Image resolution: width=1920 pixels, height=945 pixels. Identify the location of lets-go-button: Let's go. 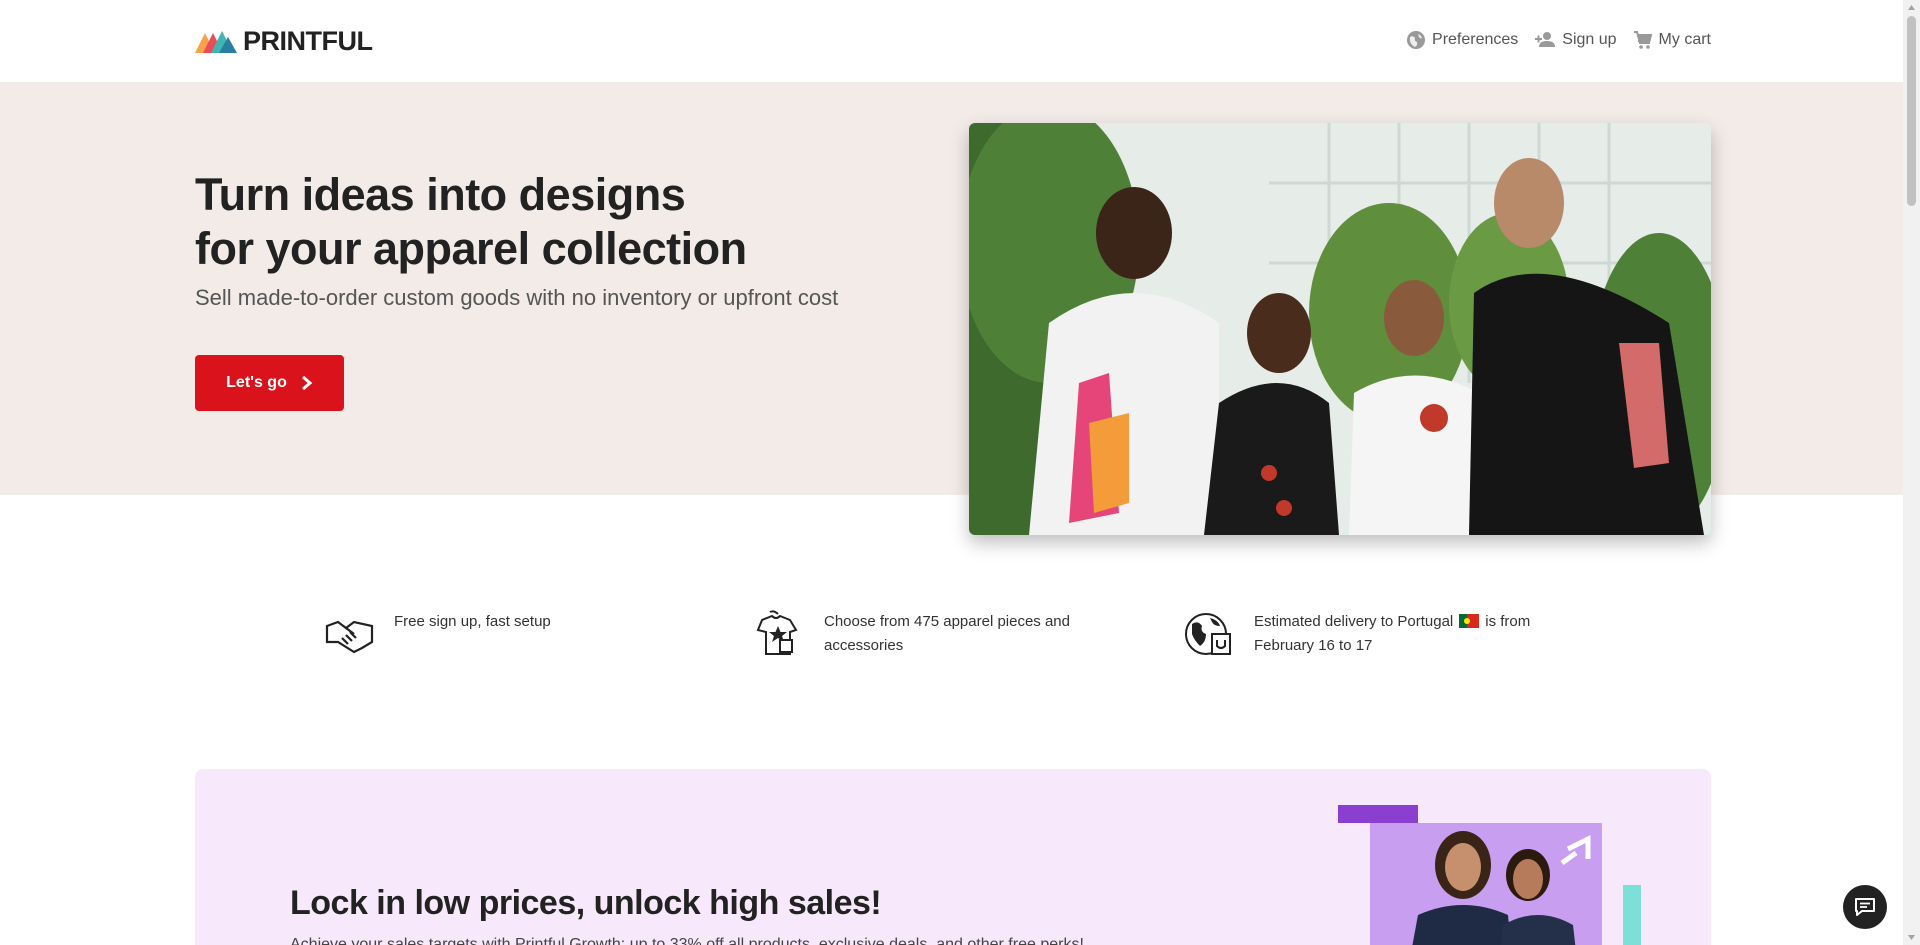
(269, 383).